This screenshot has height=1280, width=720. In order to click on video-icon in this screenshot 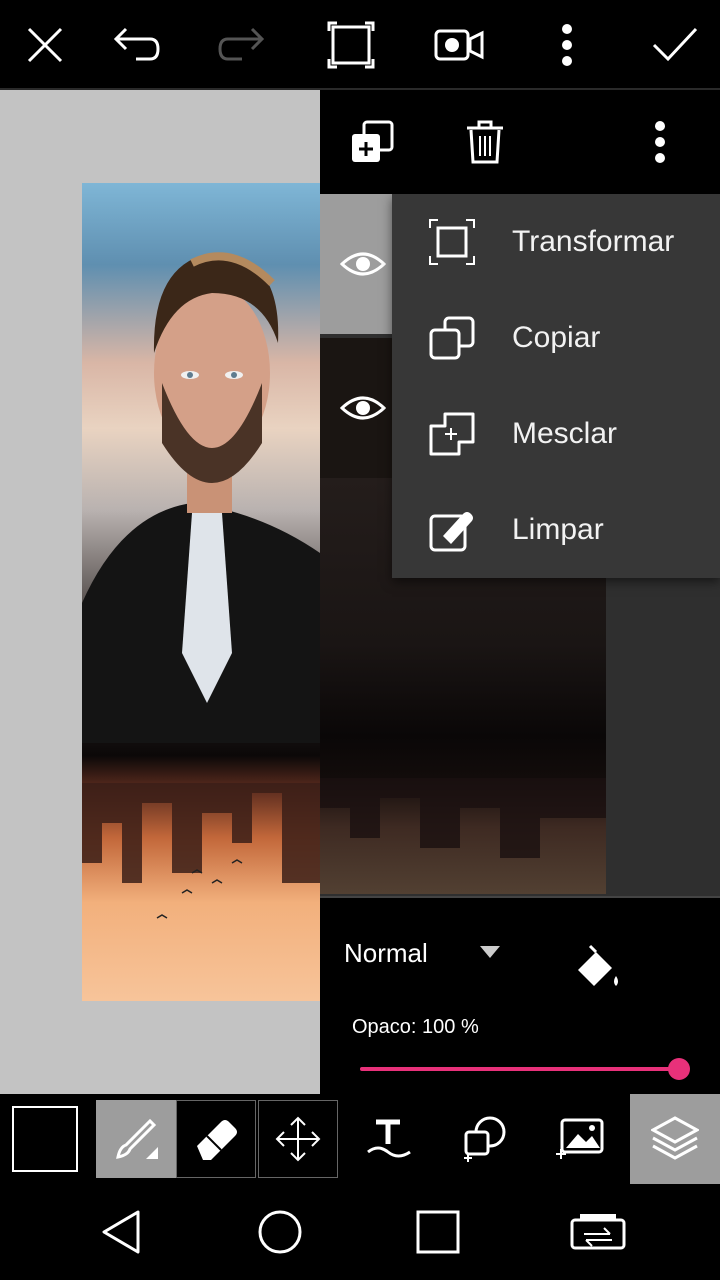, I will do `click(459, 45)`.